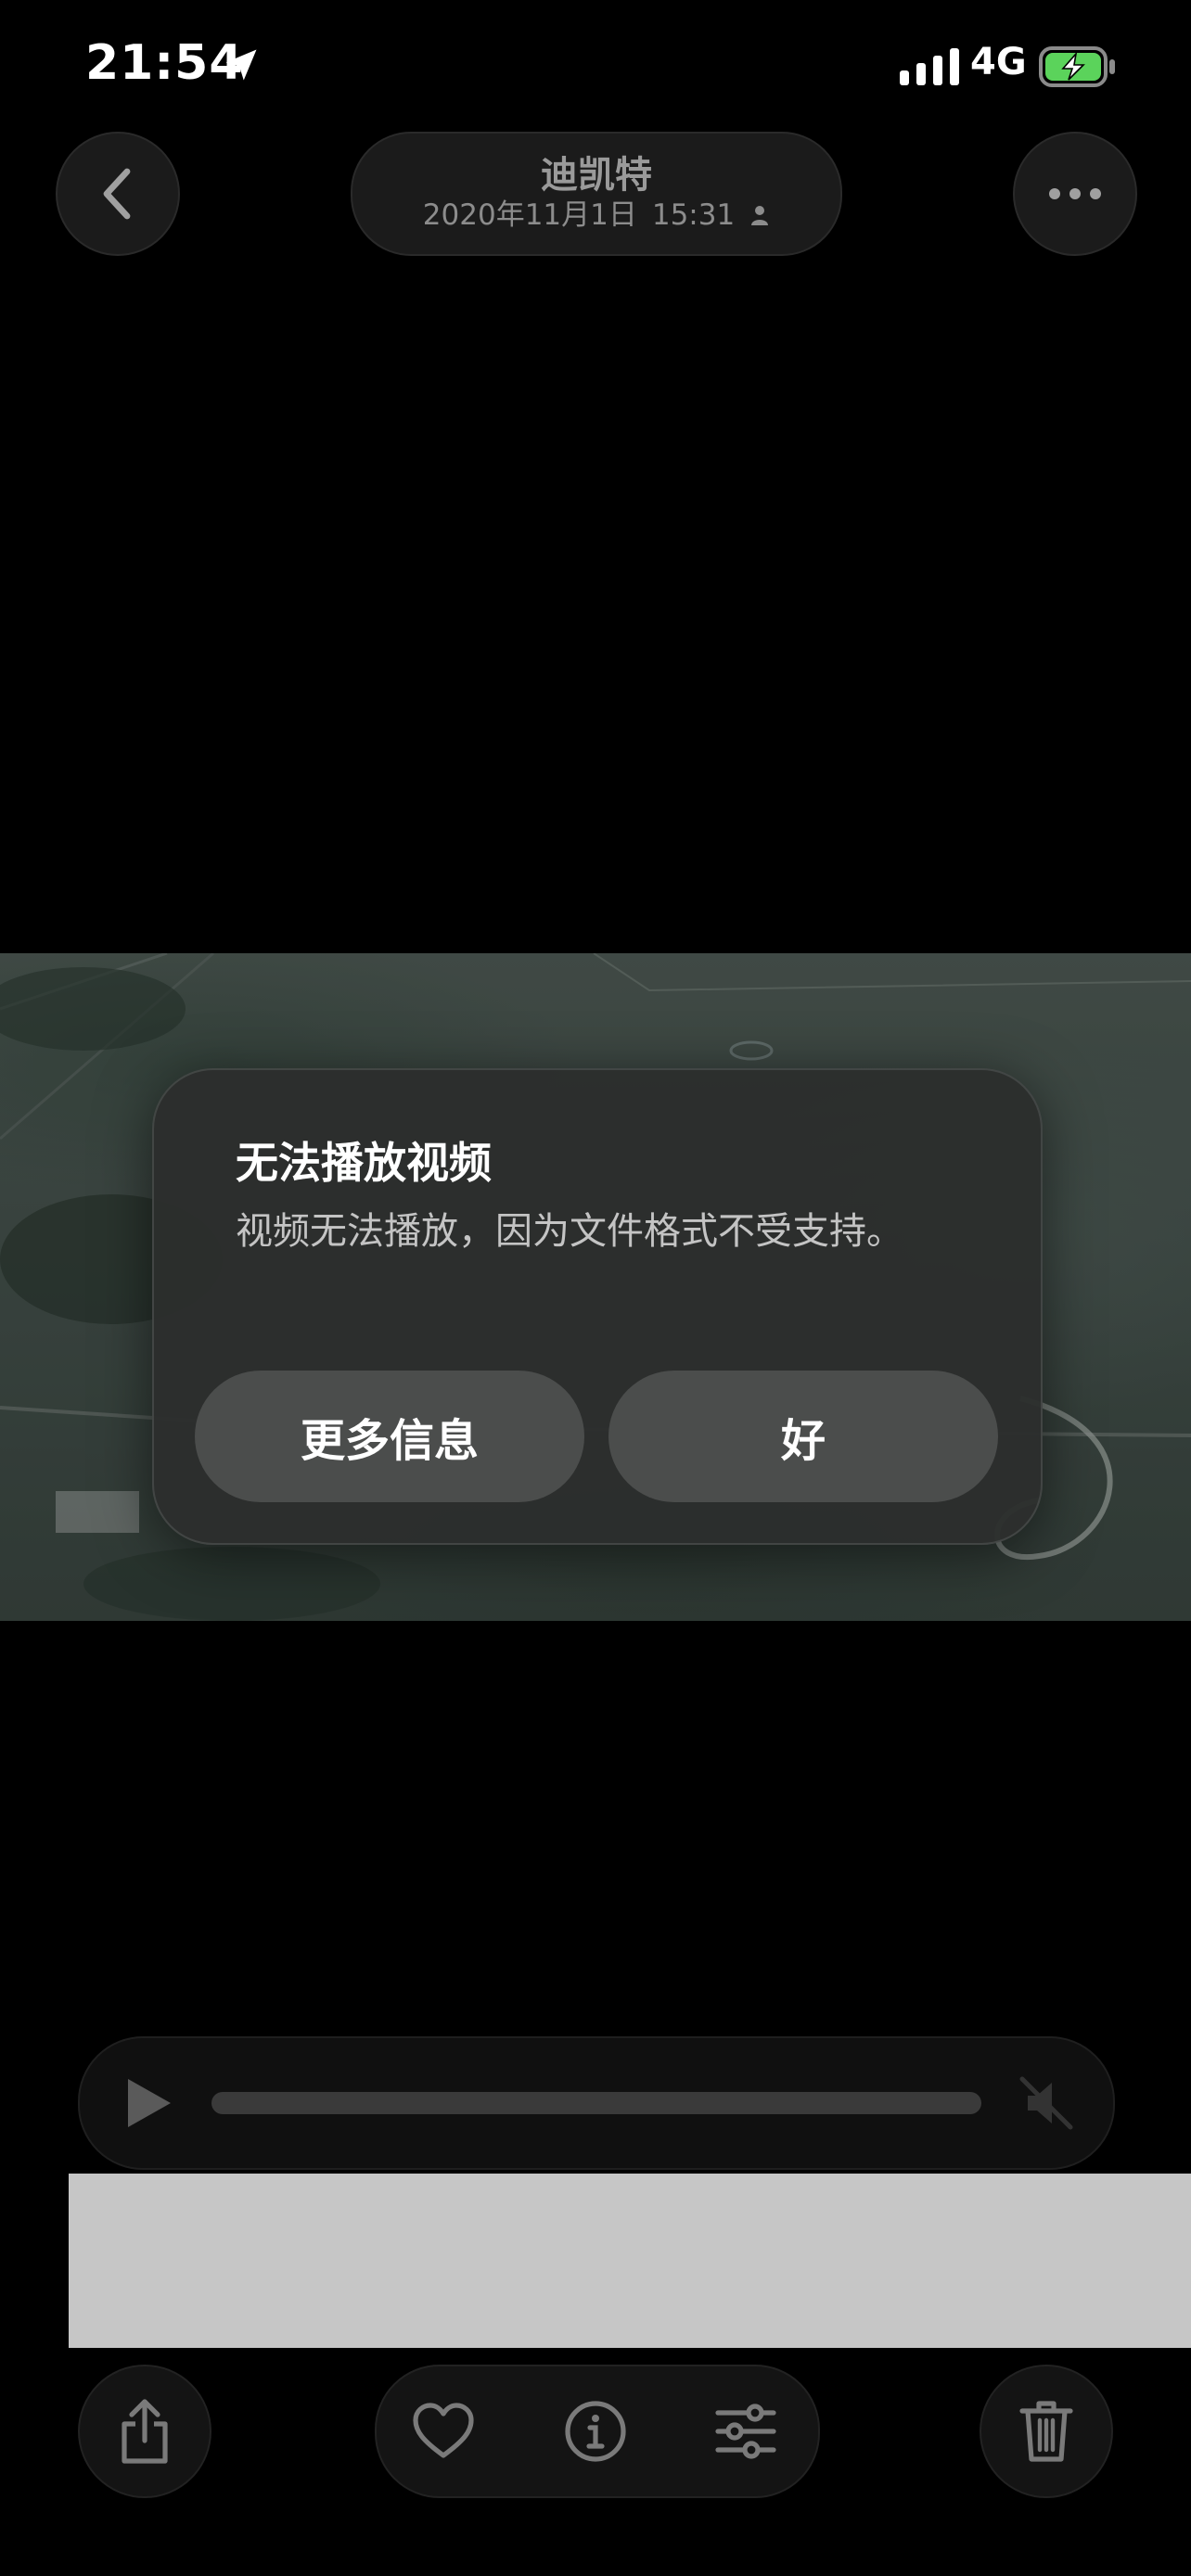 Image resolution: width=1191 pixels, height=2576 pixels. Describe the element at coordinates (597, 175) in the screenshot. I see `album-title: 迪凯特` at that location.